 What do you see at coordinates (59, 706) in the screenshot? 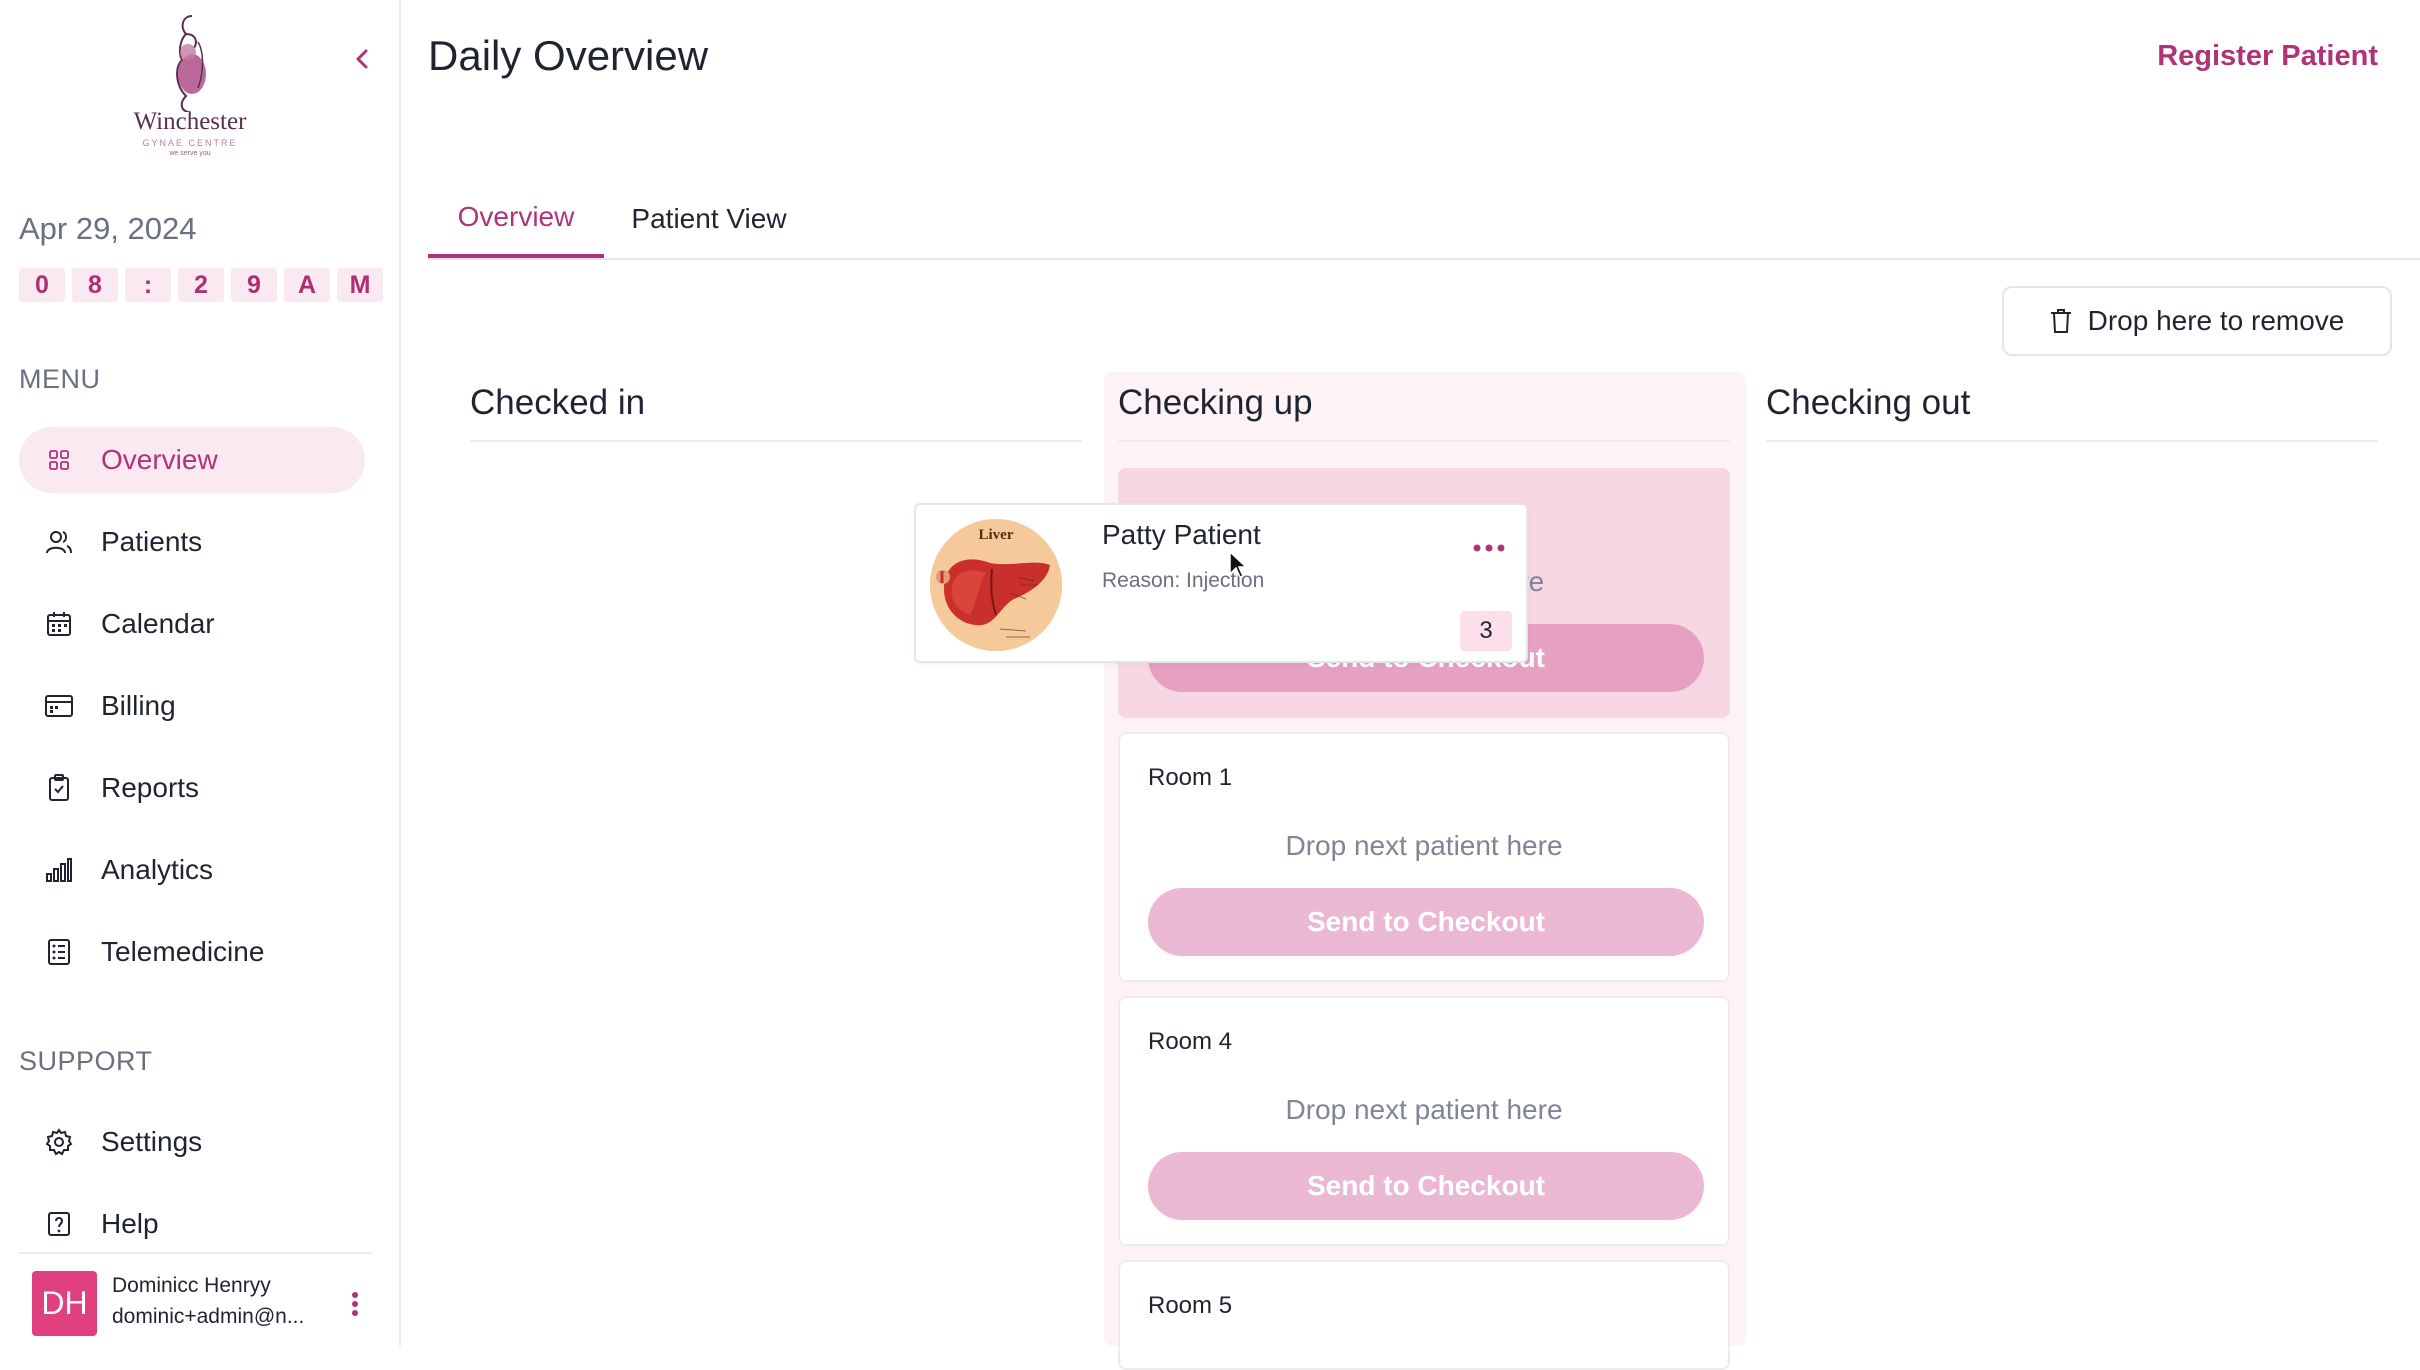
I see `billing-icon` at bounding box center [59, 706].